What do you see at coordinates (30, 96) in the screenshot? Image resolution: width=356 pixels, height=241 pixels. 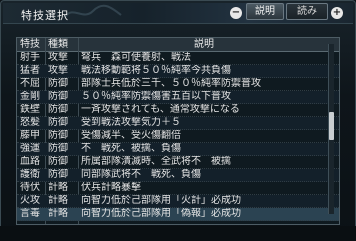 I see `skill-name: 金剛` at bounding box center [30, 96].